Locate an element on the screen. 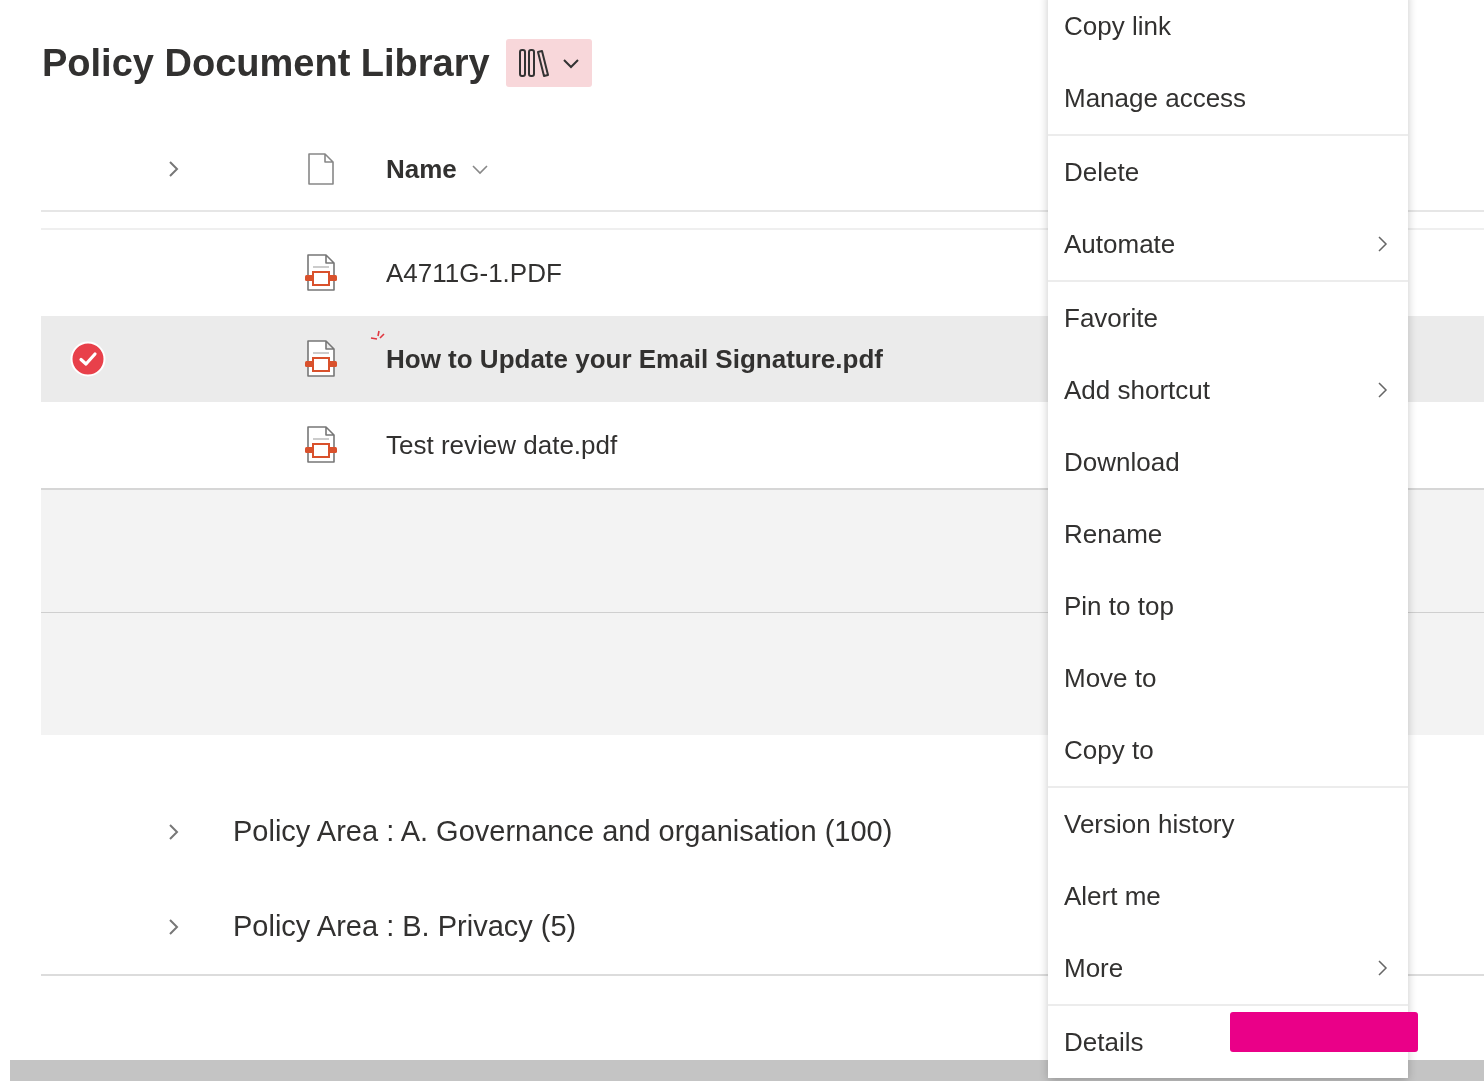 This screenshot has height=1081, width=1484. menu-item: Pin to top is located at coordinates (1228, 606).